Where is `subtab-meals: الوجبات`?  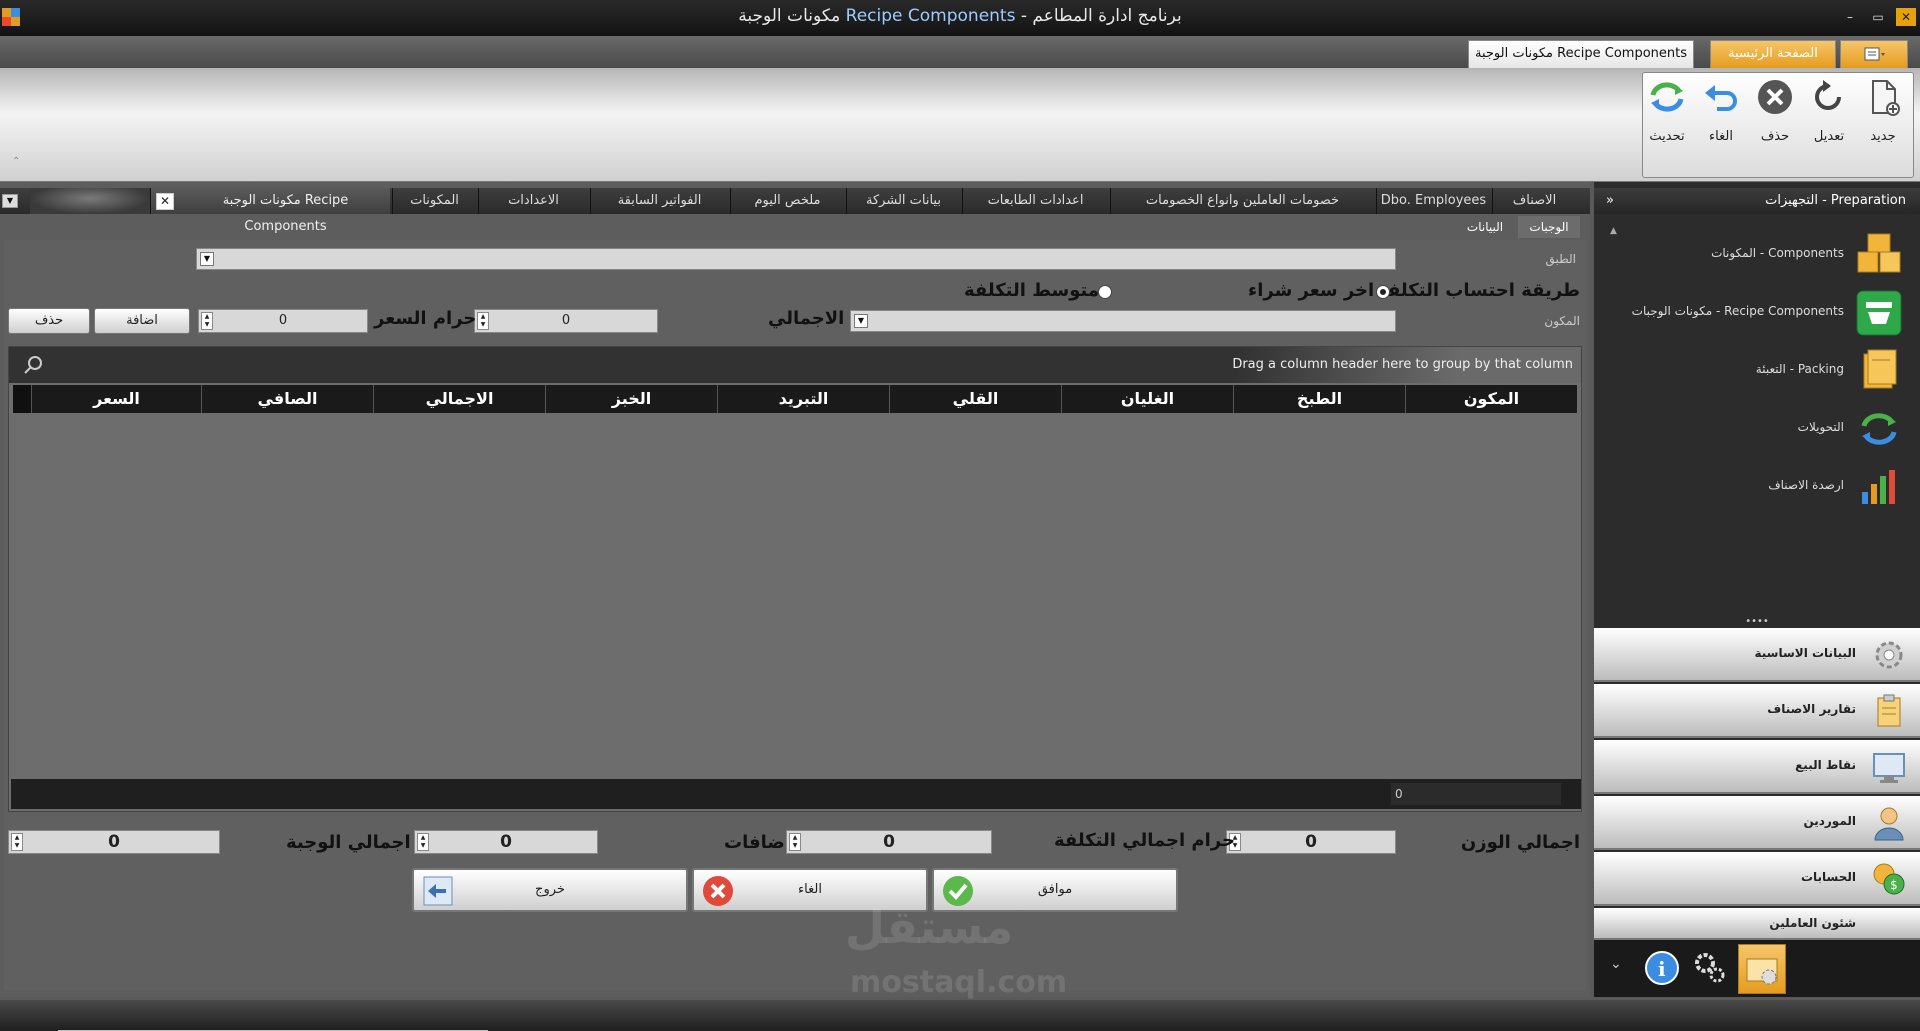 subtab-meals: الوجبات is located at coordinates (1549, 227).